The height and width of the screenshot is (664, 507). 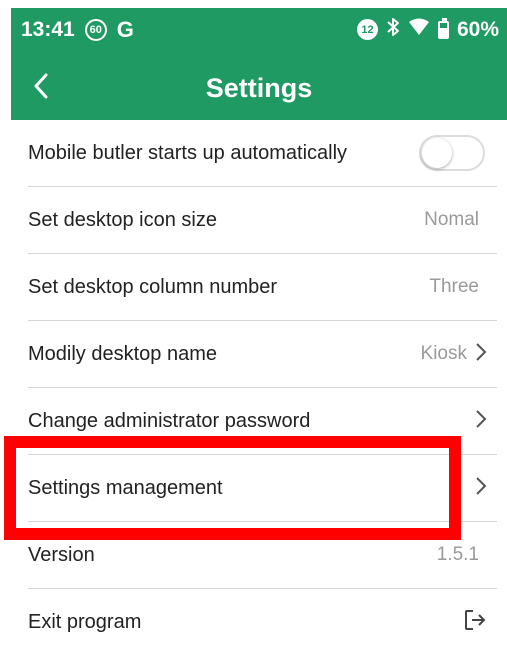 I want to click on setting-exit-program: Exit program, so click(x=262, y=622).